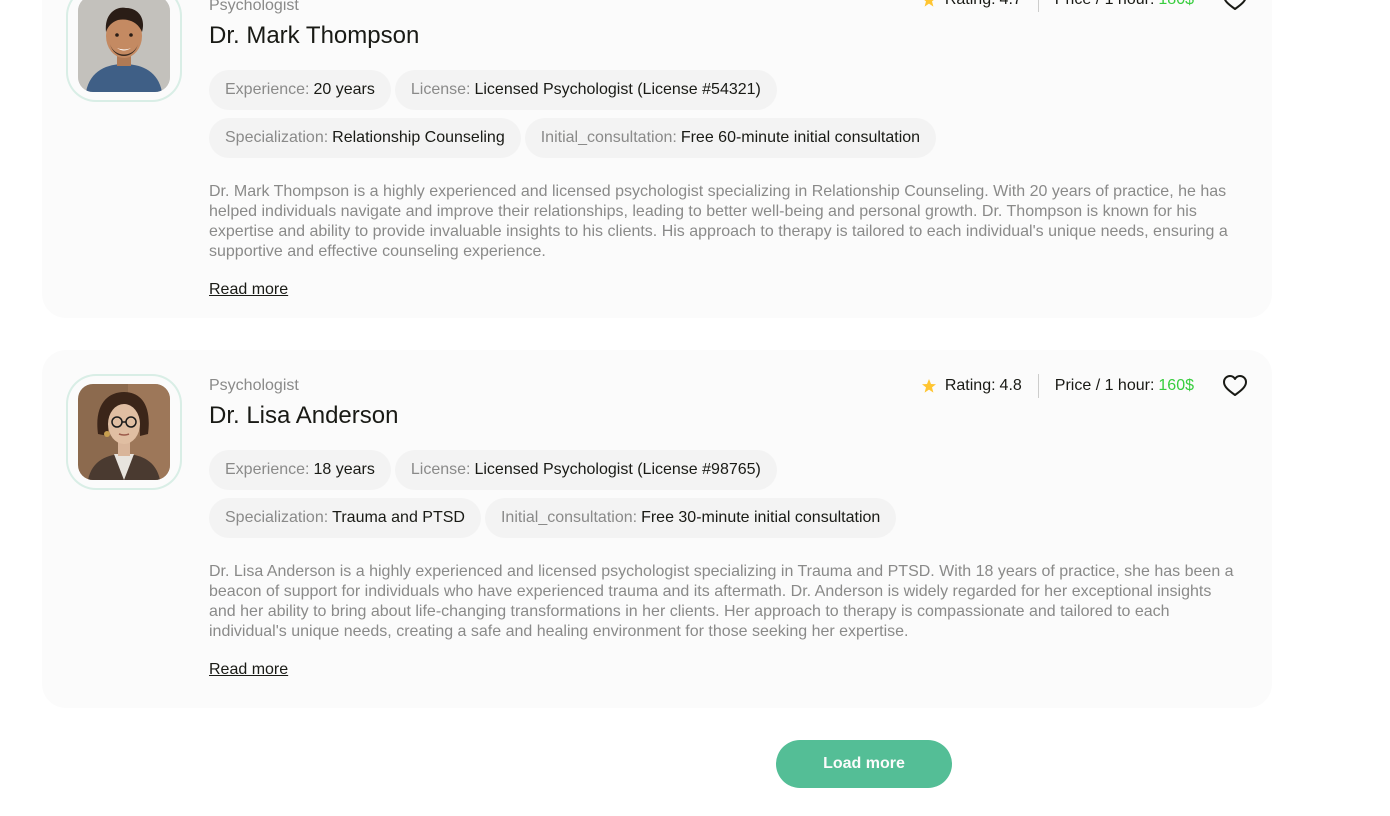  Describe the element at coordinates (617, 469) in the screenshot. I see `tag-value: Licensed Psychologist (License #98765)` at that location.